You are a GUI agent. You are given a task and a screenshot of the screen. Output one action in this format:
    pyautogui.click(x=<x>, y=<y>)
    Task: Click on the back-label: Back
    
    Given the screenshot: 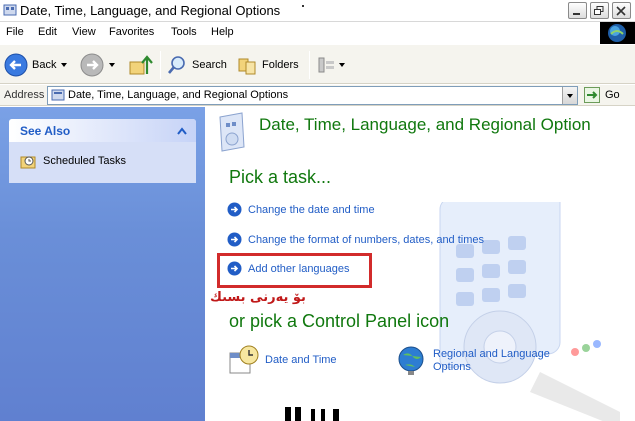 What is the action you would take?
    pyautogui.click(x=44, y=65)
    